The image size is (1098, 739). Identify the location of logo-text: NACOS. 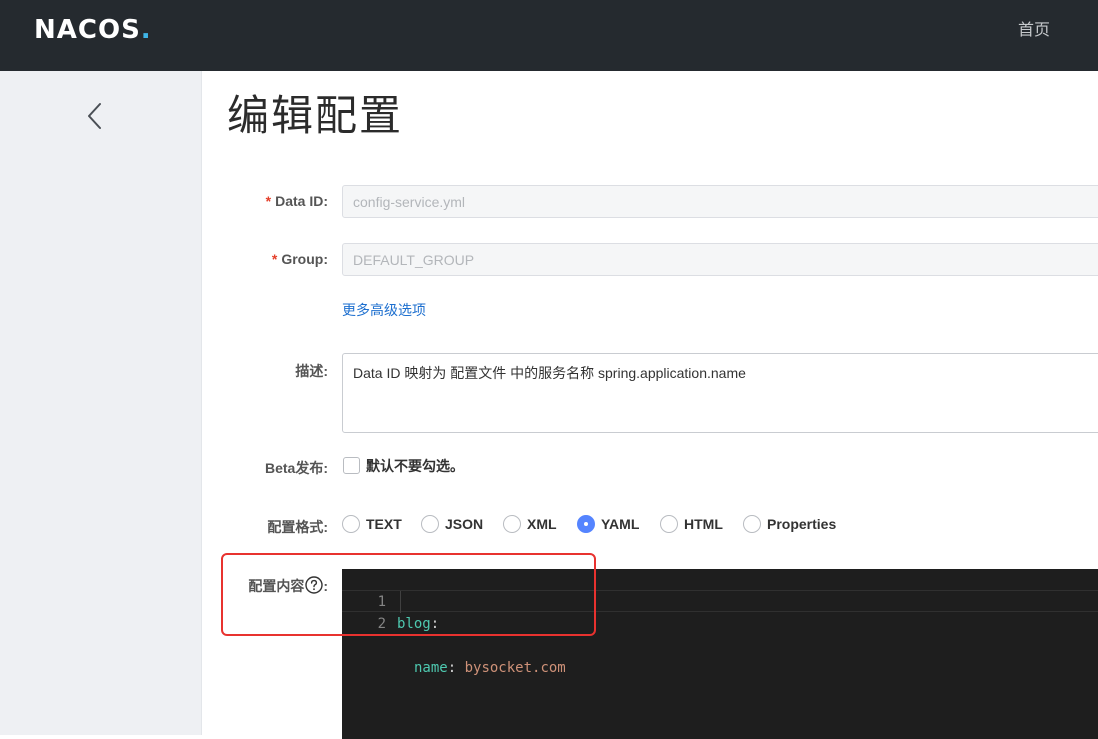
(87, 30).